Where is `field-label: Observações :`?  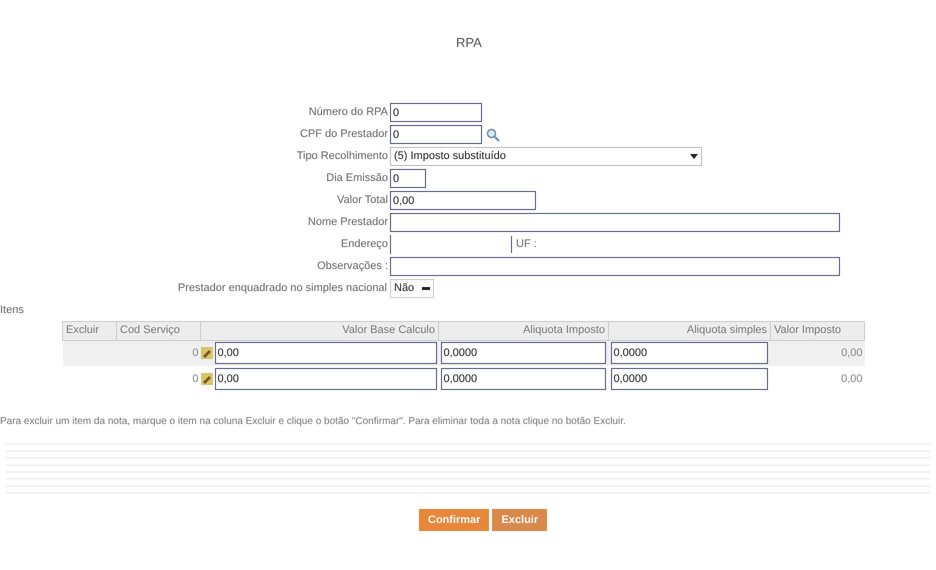 field-label: Observações : is located at coordinates (352, 266).